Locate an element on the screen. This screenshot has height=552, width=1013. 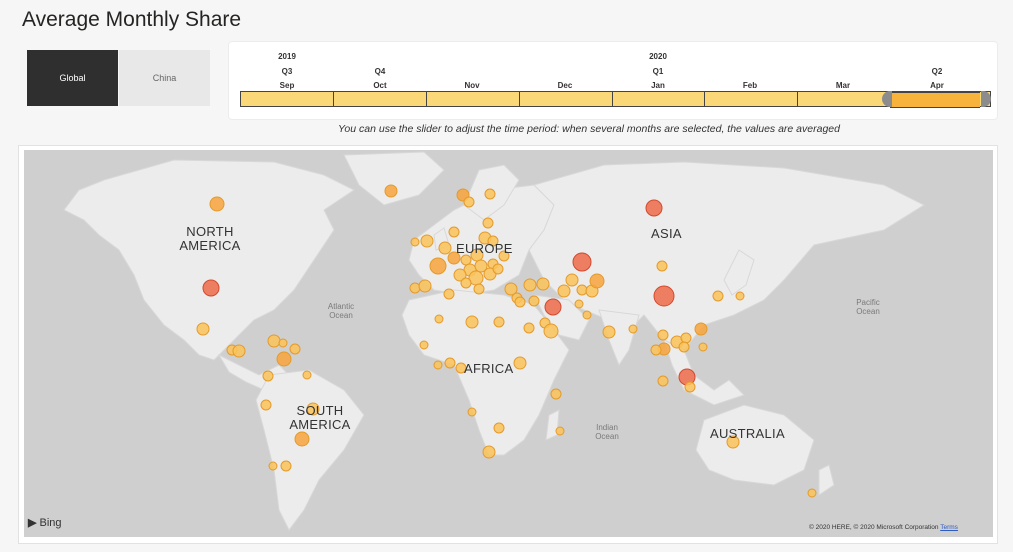
bing-label: Bing is located at coordinates (50, 523).